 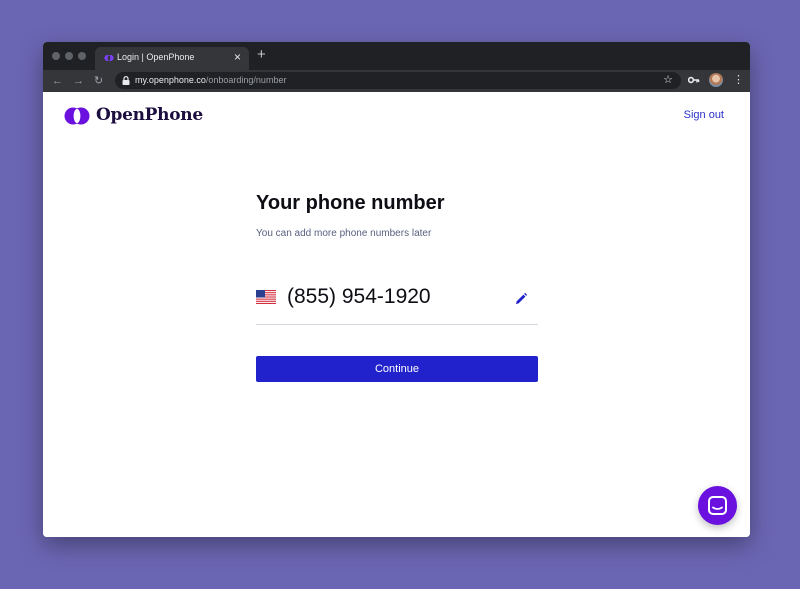 I want to click on openphone-favicon-icon, so click(x=109, y=58).